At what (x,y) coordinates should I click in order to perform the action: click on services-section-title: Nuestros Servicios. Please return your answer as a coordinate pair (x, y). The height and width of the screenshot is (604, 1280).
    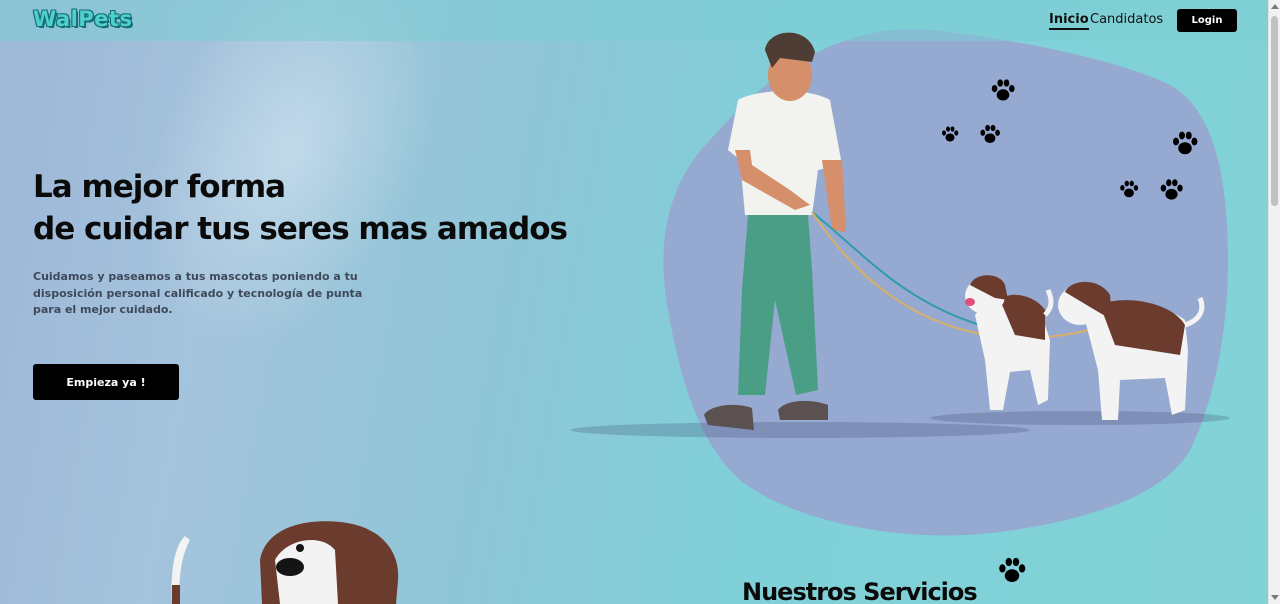
    Looking at the image, I should click on (860, 591).